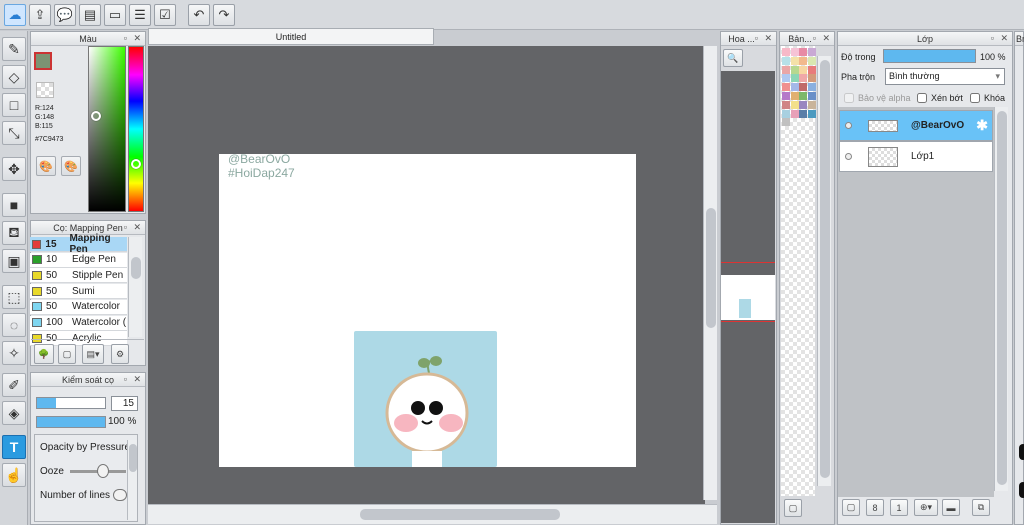  What do you see at coordinates (951, 507) in the screenshot?
I see `folder-icon: ▬` at bounding box center [951, 507].